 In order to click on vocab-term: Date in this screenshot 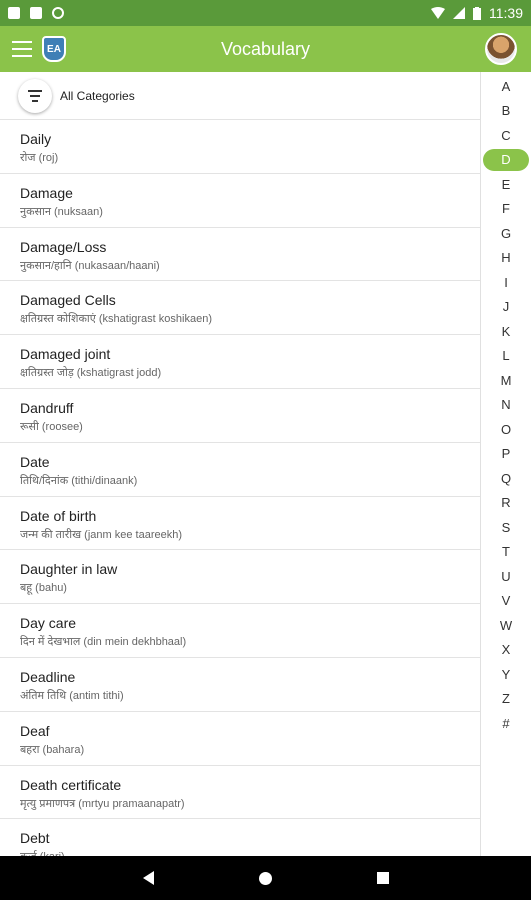, I will do `click(35, 461)`.